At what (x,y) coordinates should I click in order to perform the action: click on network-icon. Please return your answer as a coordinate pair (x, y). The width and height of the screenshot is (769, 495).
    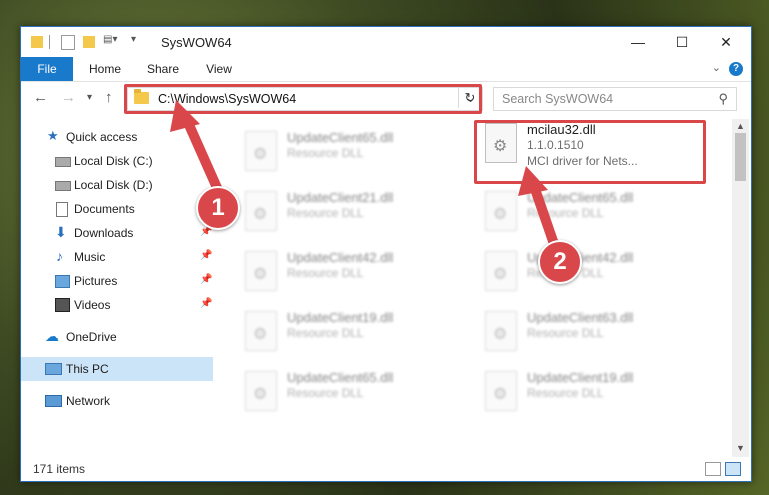
    Looking at the image, I should click on (53, 401).